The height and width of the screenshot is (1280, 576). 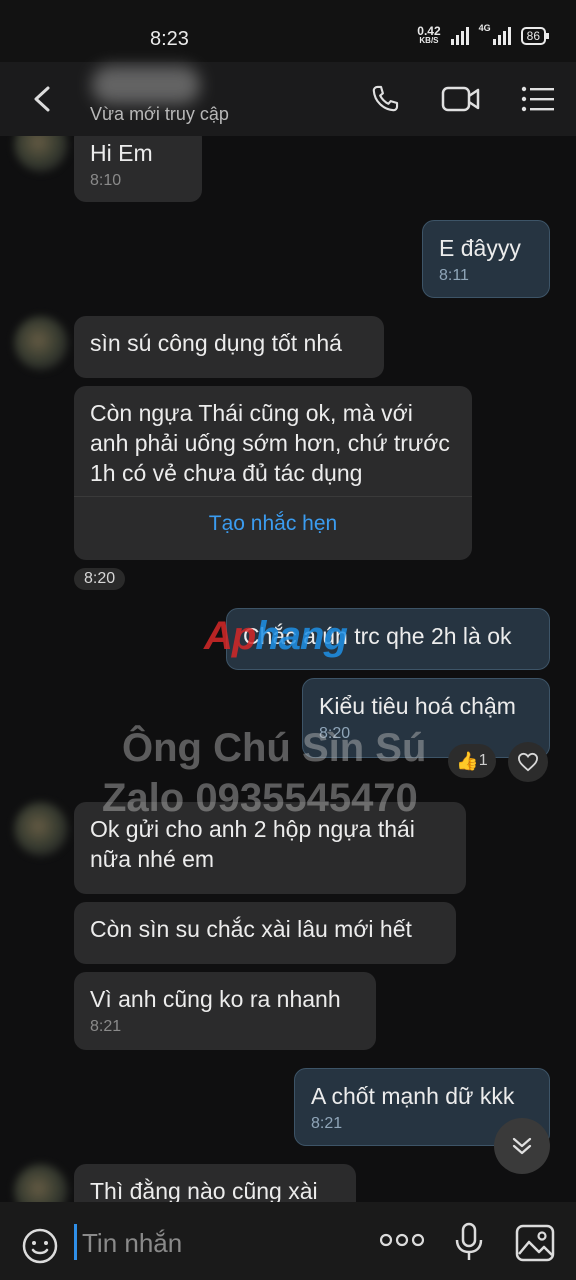 What do you see at coordinates (301, 636) in the screenshot?
I see `watermark-logo-part2: hang` at bounding box center [301, 636].